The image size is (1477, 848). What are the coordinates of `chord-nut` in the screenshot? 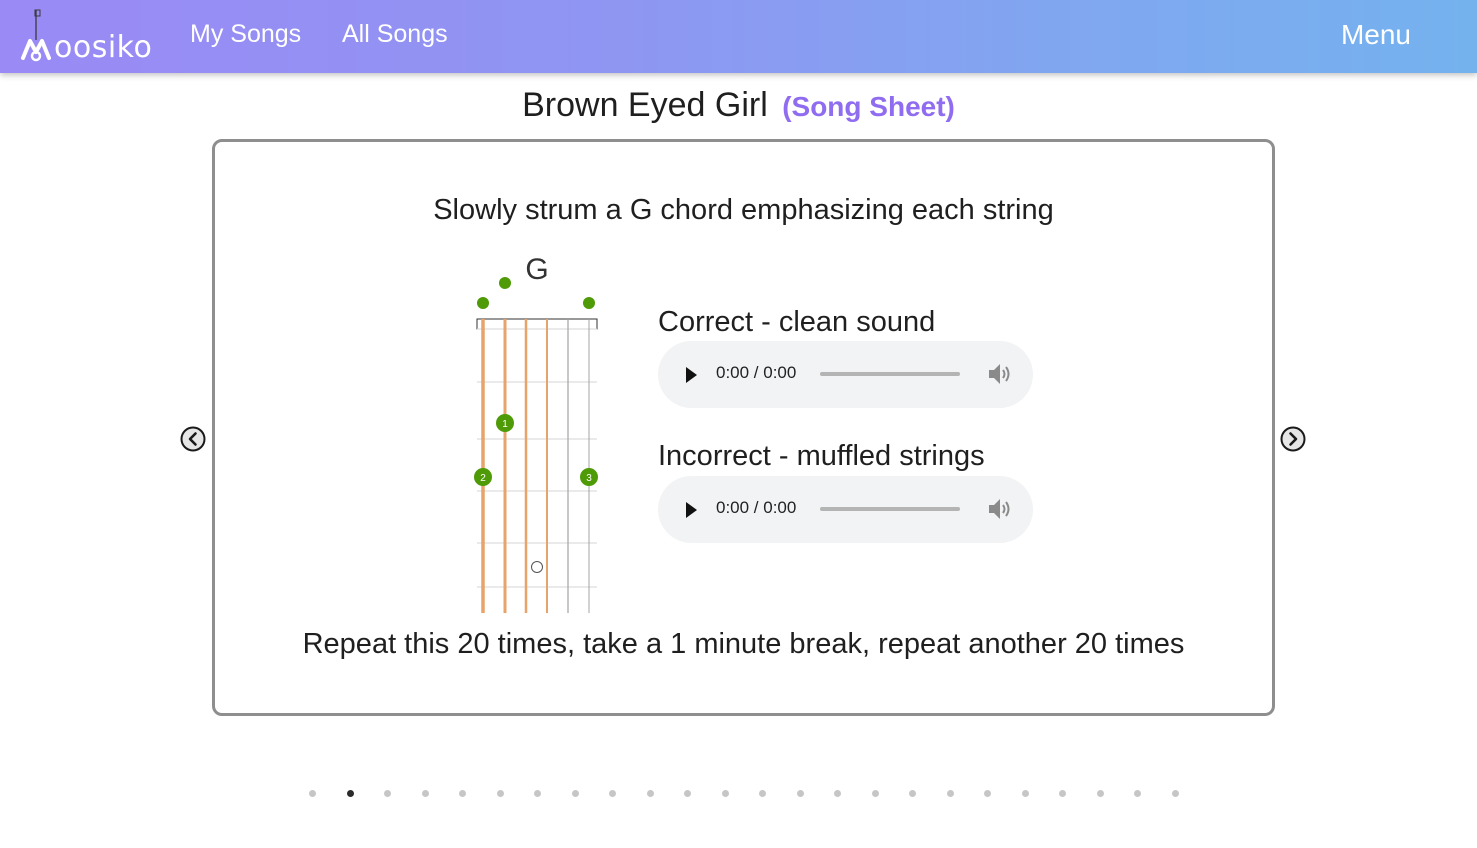 It's located at (537, 324).